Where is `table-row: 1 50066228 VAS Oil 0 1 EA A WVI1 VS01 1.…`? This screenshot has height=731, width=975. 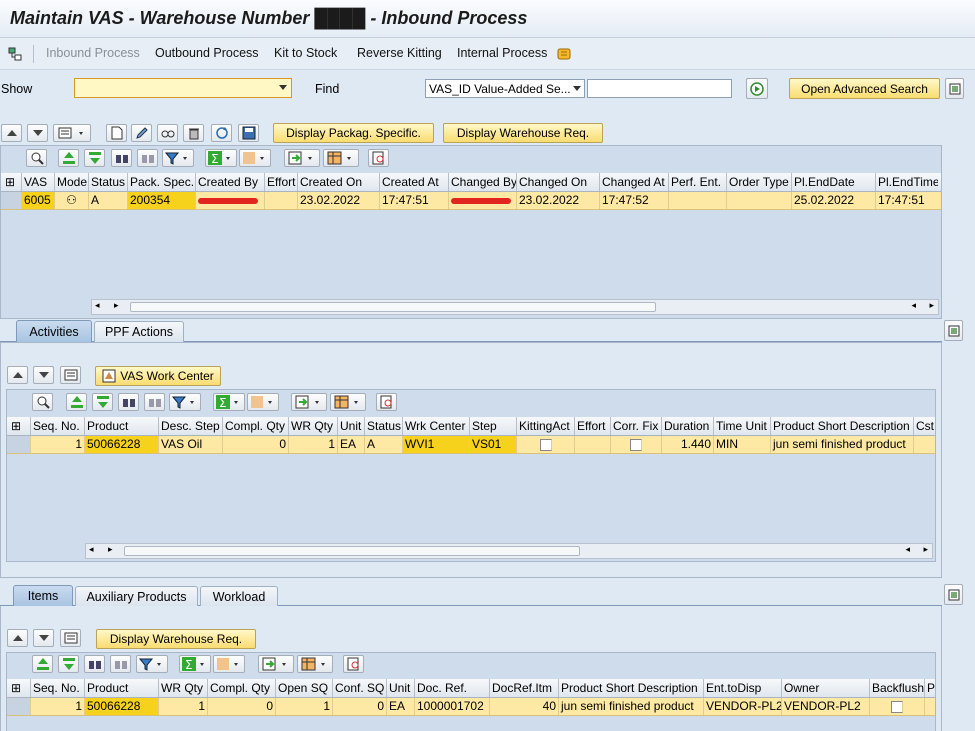
table-row: 1 50066228 VAS Oil 0 1 EA A WVI1 VS01 1.… is located at coordinates (471, 445).